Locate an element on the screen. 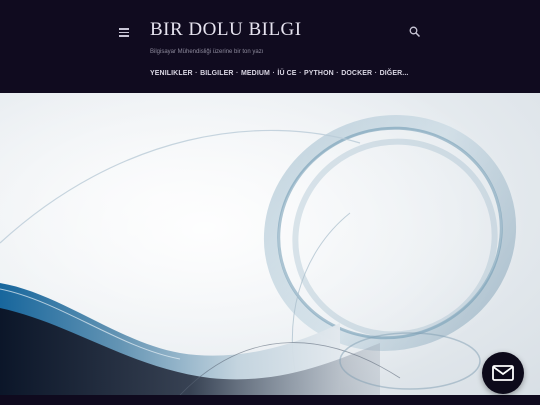 The width and height of the screenshot is (540, 405). nav-item-python: PYTHON is located at coordinates (319, 73).